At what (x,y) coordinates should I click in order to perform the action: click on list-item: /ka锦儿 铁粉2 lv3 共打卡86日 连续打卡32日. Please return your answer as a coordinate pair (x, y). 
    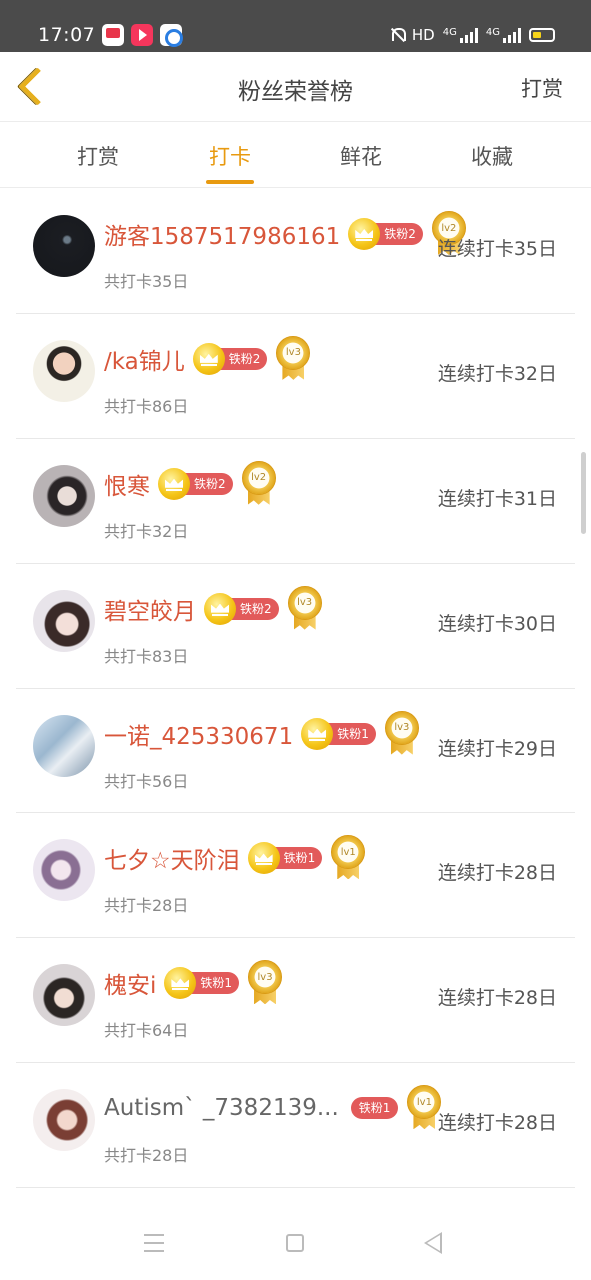
    Looking at the image, I should click on (295, 376).